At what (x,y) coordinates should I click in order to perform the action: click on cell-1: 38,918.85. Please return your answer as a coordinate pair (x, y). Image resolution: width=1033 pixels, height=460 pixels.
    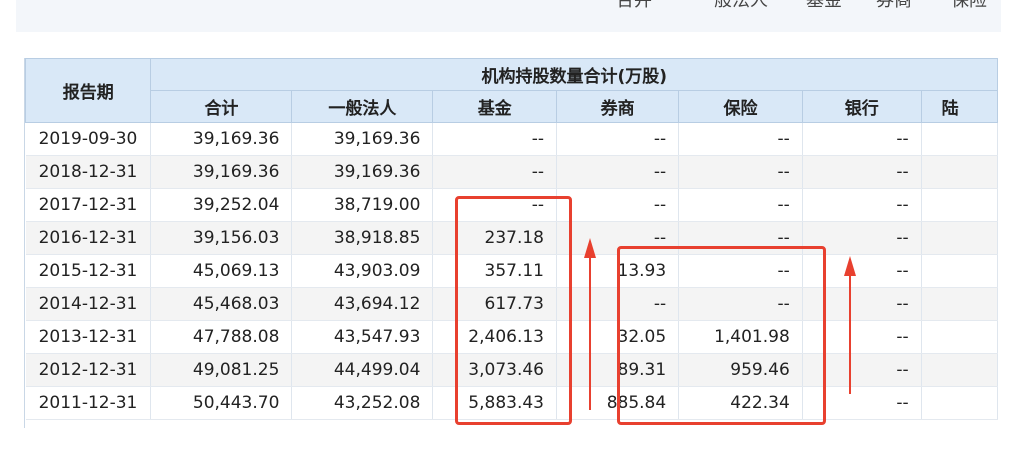
    Looking at the image, I should click on (362, 238).